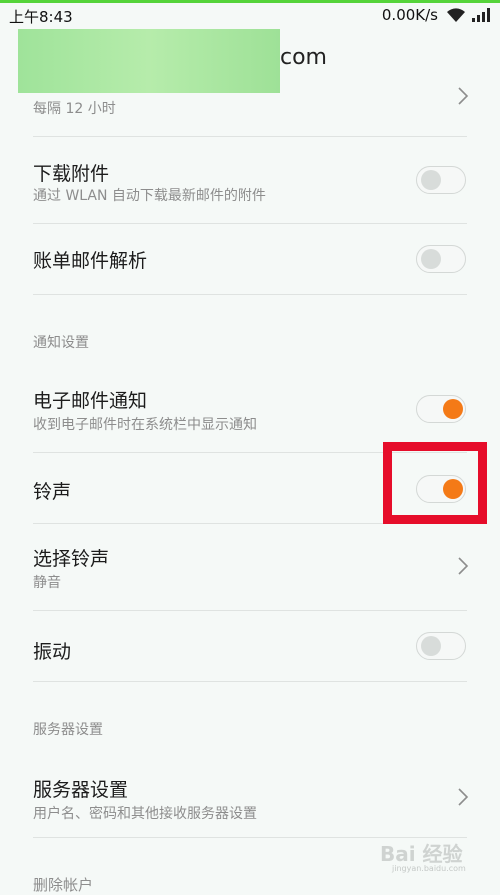  Describe the element at coordinates (441, 409) in the screenshot. I see `email-notification-toggle` at that location.